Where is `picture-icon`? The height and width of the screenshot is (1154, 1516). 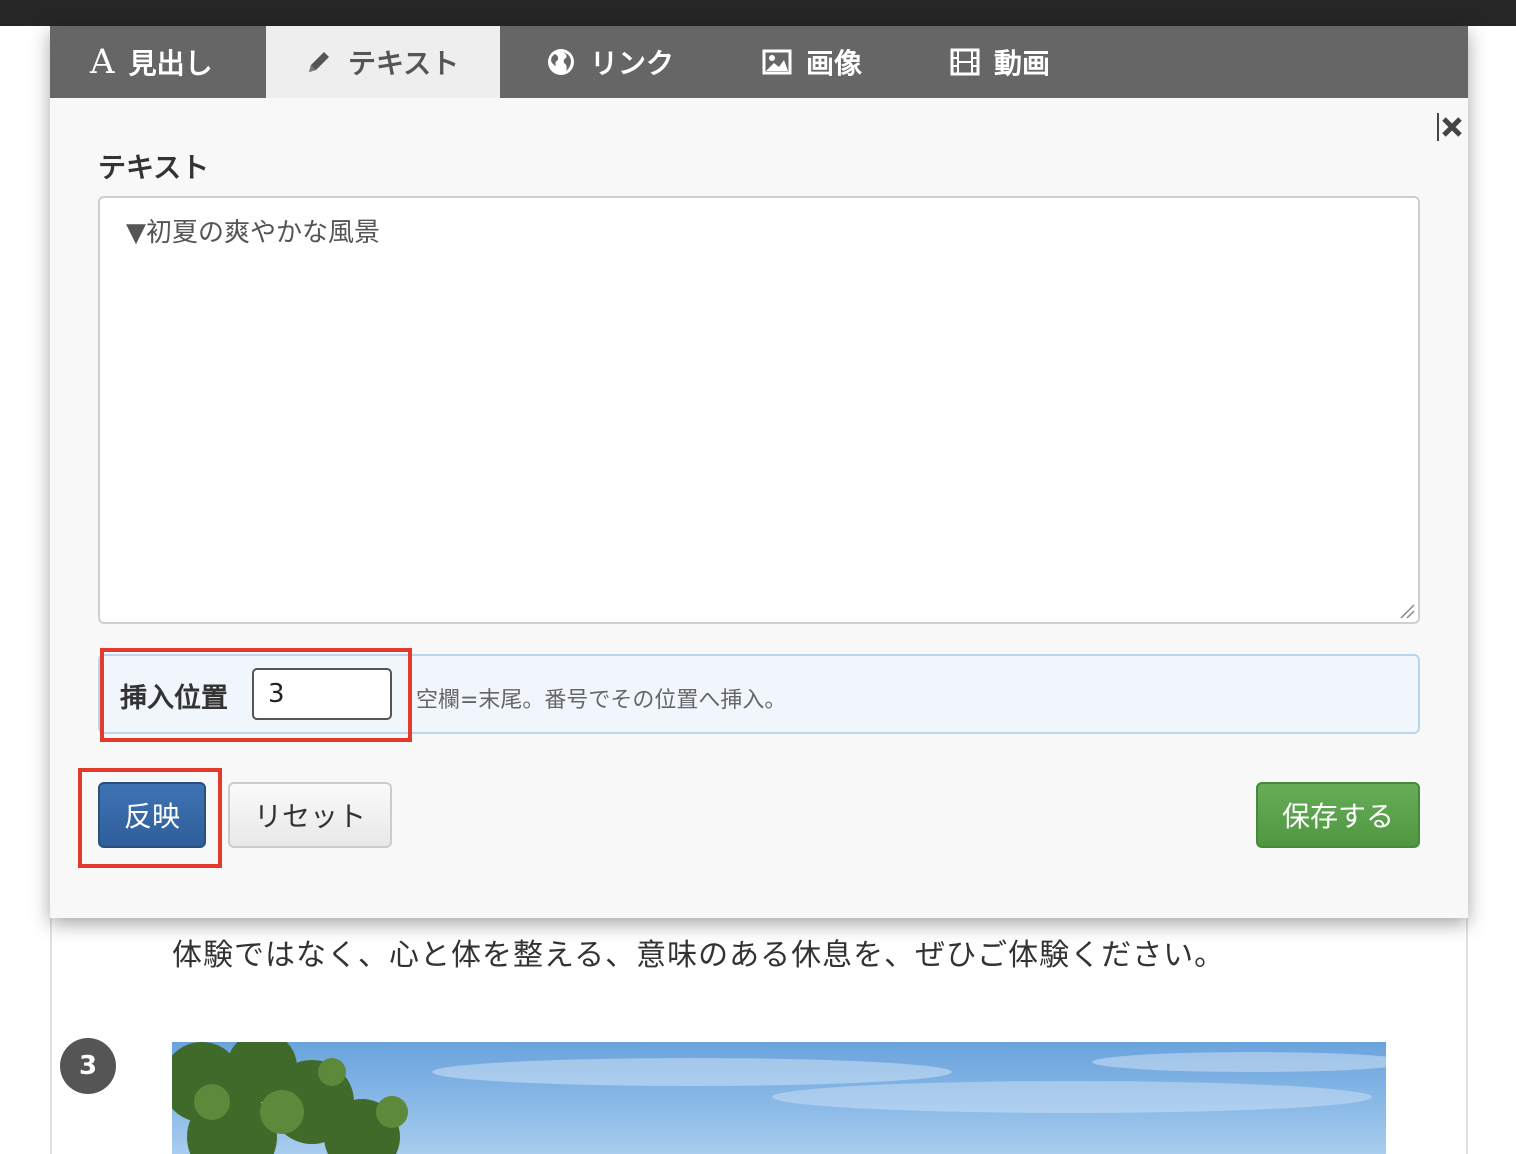 picture-icon is located at coordinates (777, 62).